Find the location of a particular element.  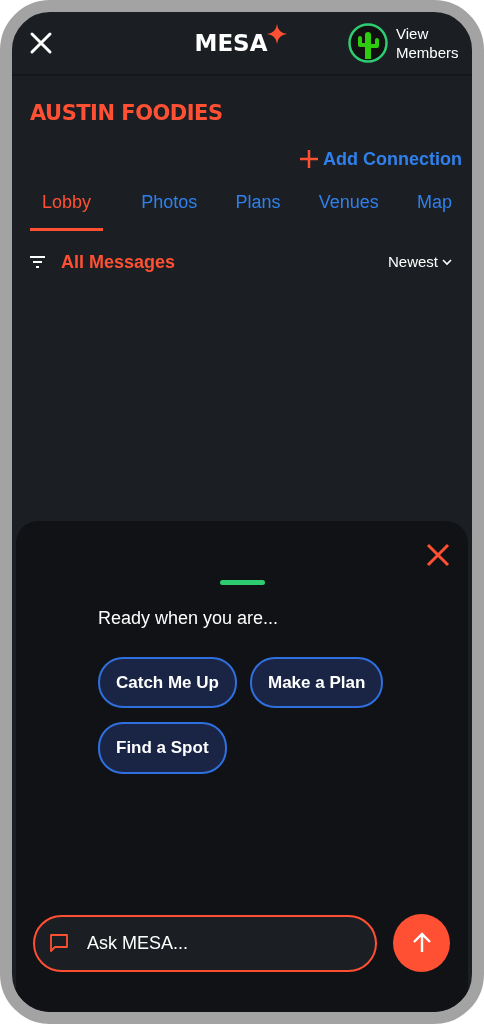

tab: Plans is located at coordinates (258, 205).